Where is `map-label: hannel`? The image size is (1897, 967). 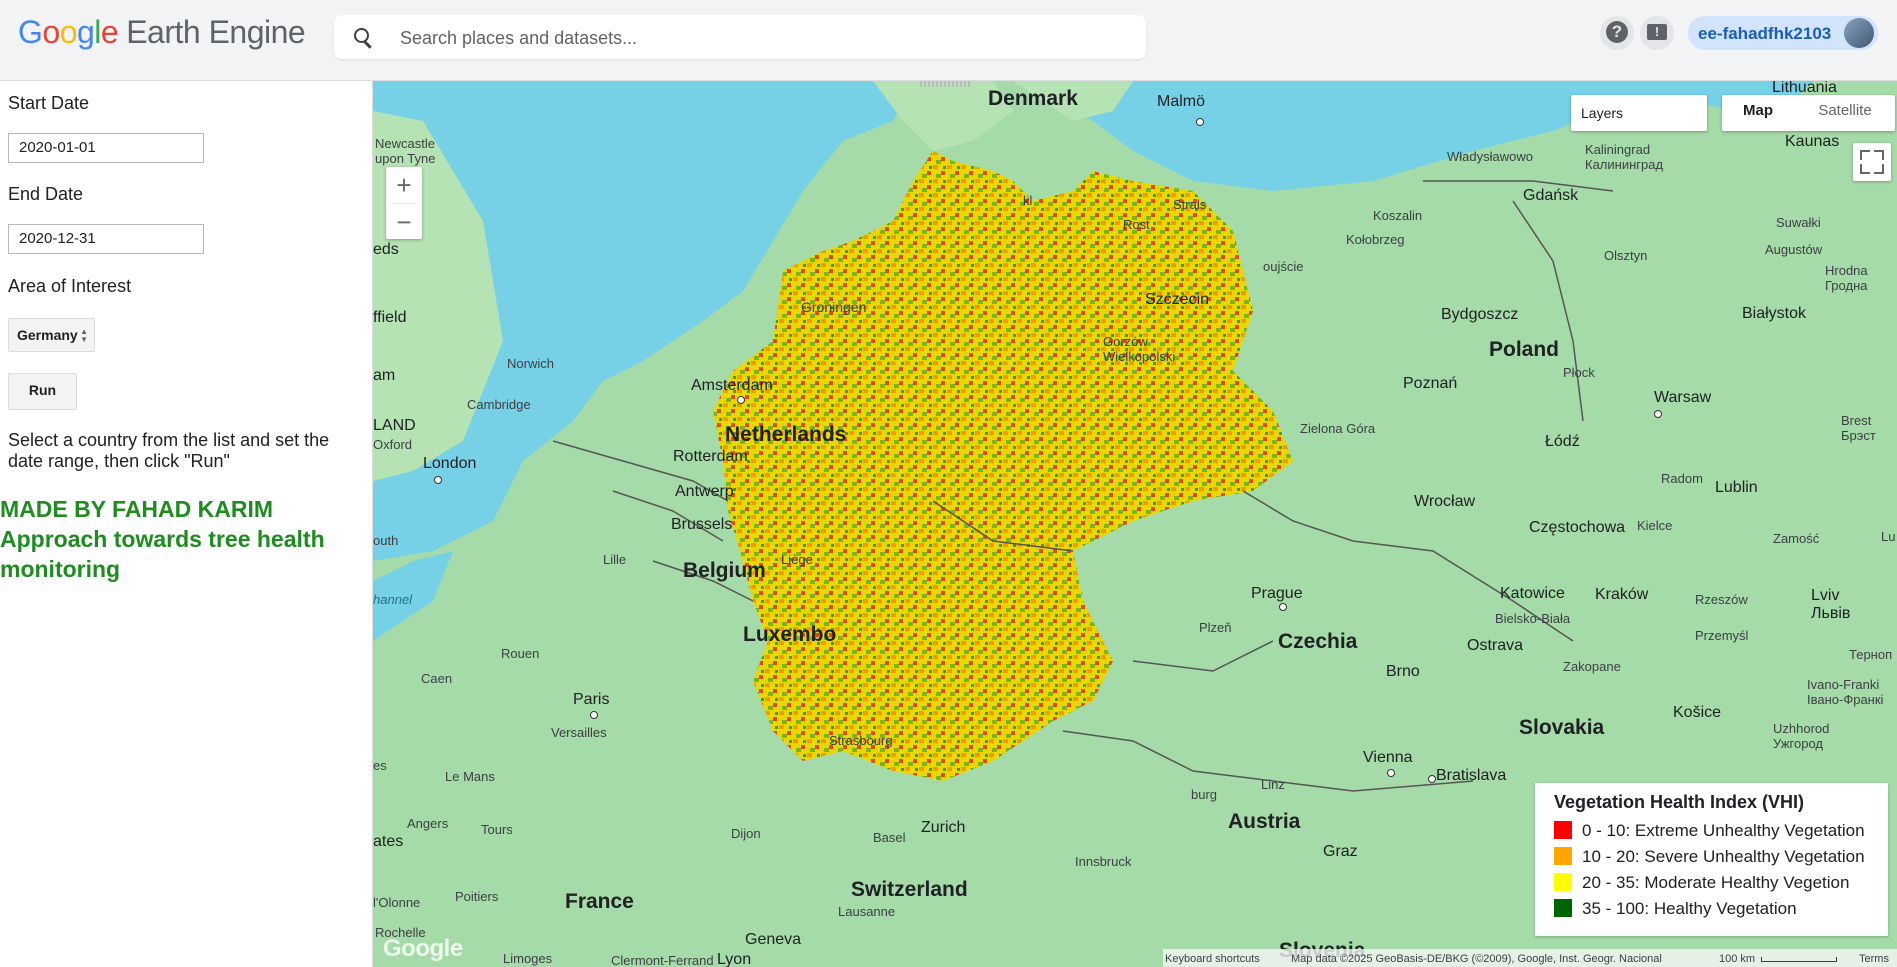 map-label: hannel is located at coordinates (393, 599).